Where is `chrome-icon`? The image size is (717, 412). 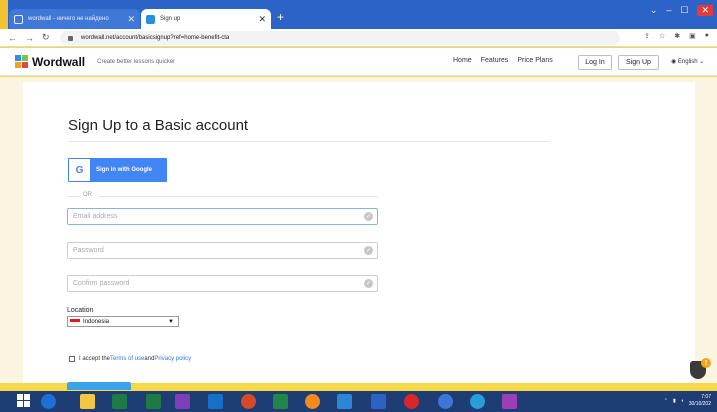 chrome-icon is located at coordinates (477, 401).